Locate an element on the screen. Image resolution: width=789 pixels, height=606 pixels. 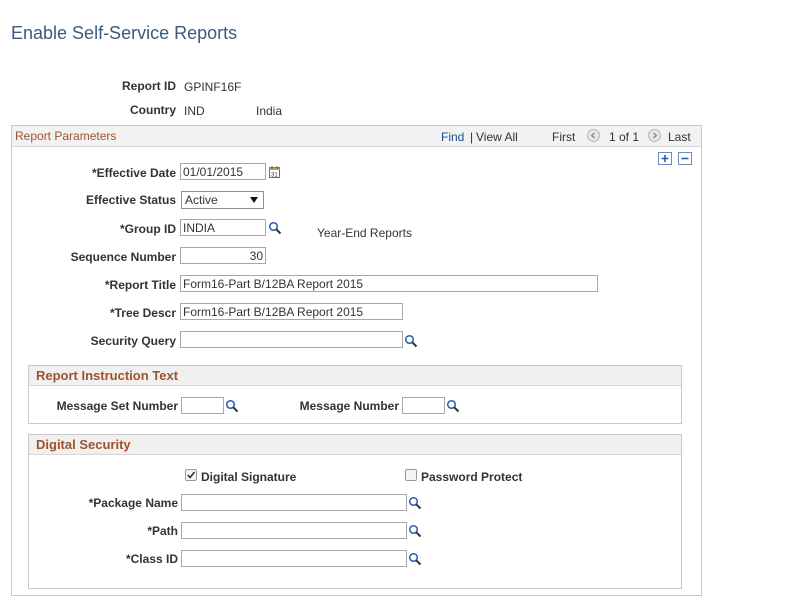
digital-signature-checkbox is located at coordinates (191, 475).